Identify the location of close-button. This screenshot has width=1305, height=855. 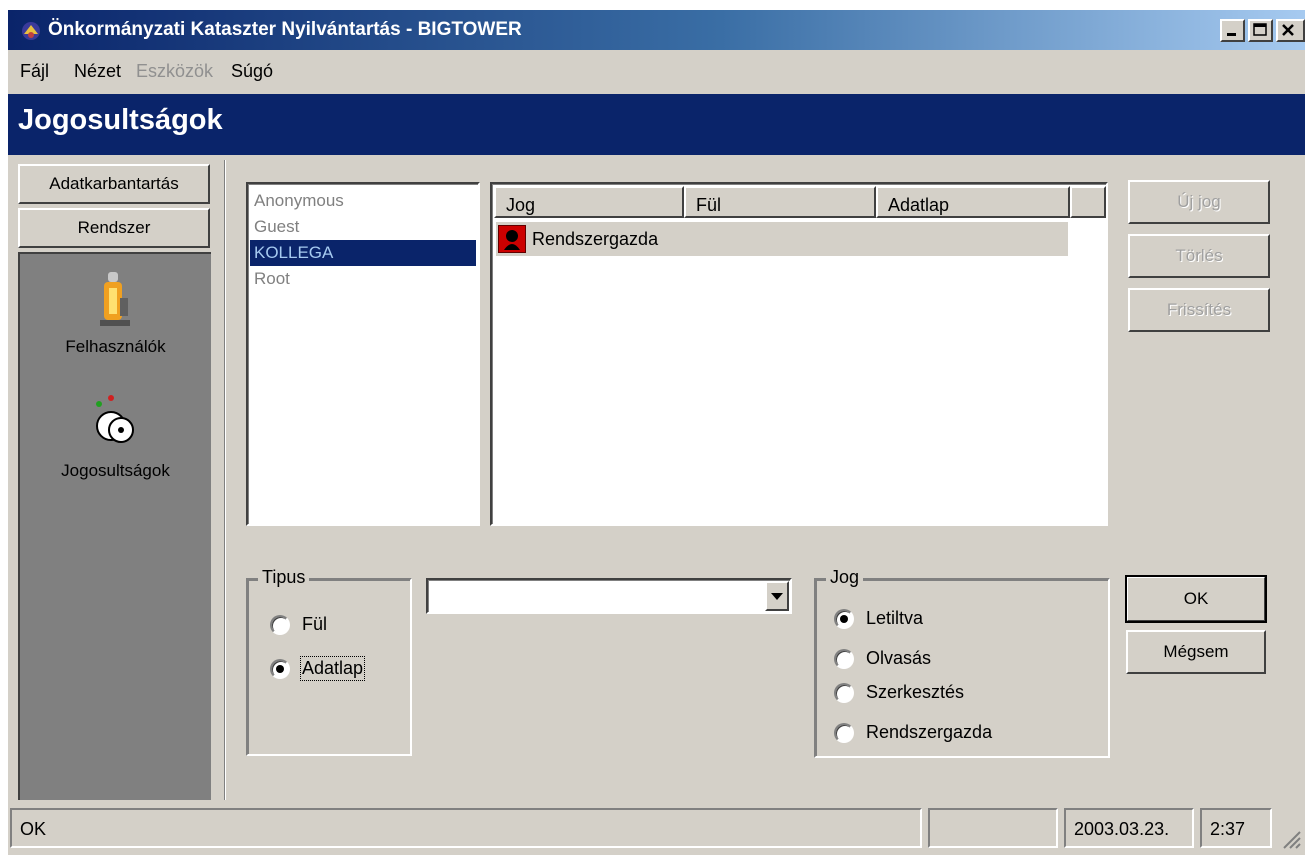
(1290, 30).